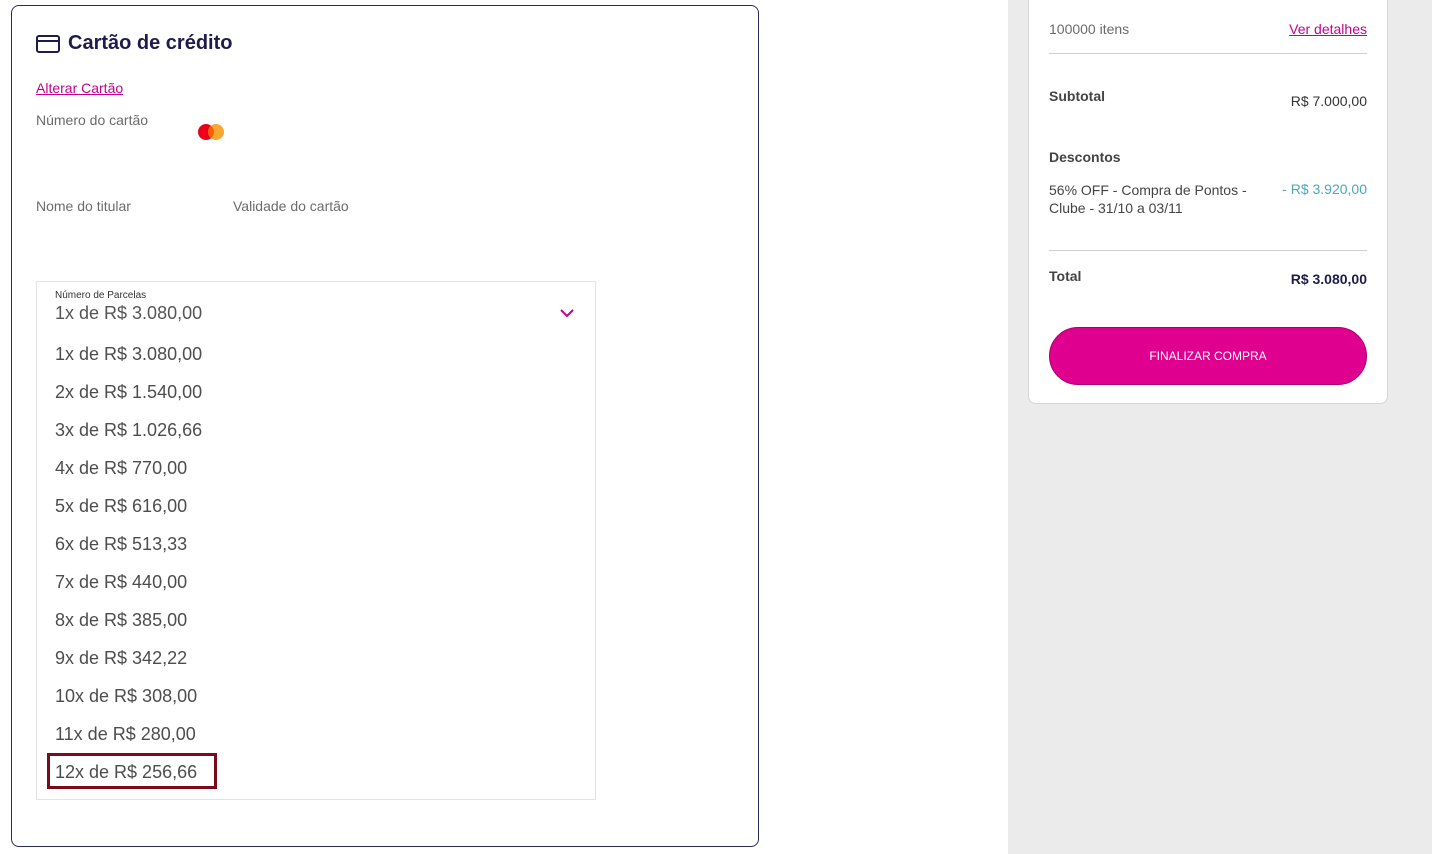 This screenshot has height=854, width=1432. I want to click on card-validity-label: Validade do cartão, so click(291, 206).